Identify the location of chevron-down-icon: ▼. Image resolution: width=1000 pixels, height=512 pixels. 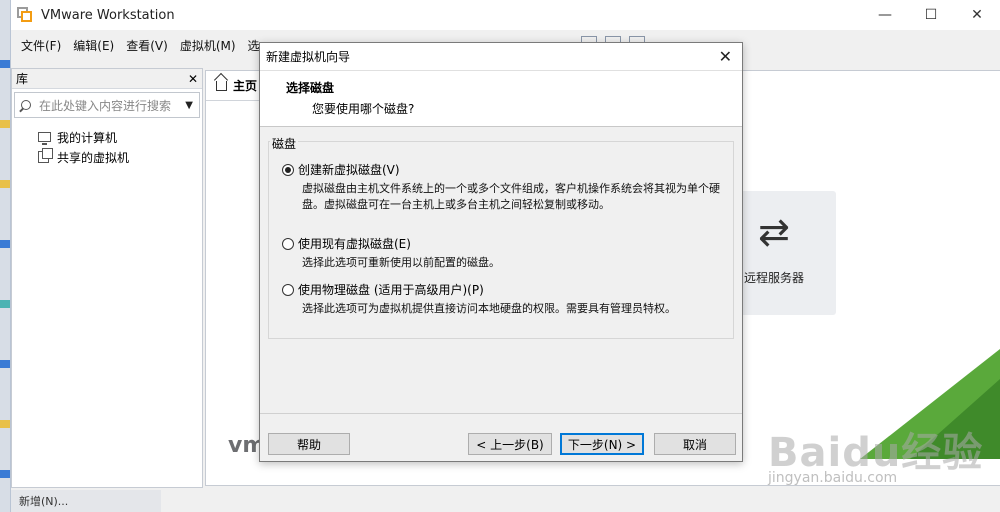
(189, 105).